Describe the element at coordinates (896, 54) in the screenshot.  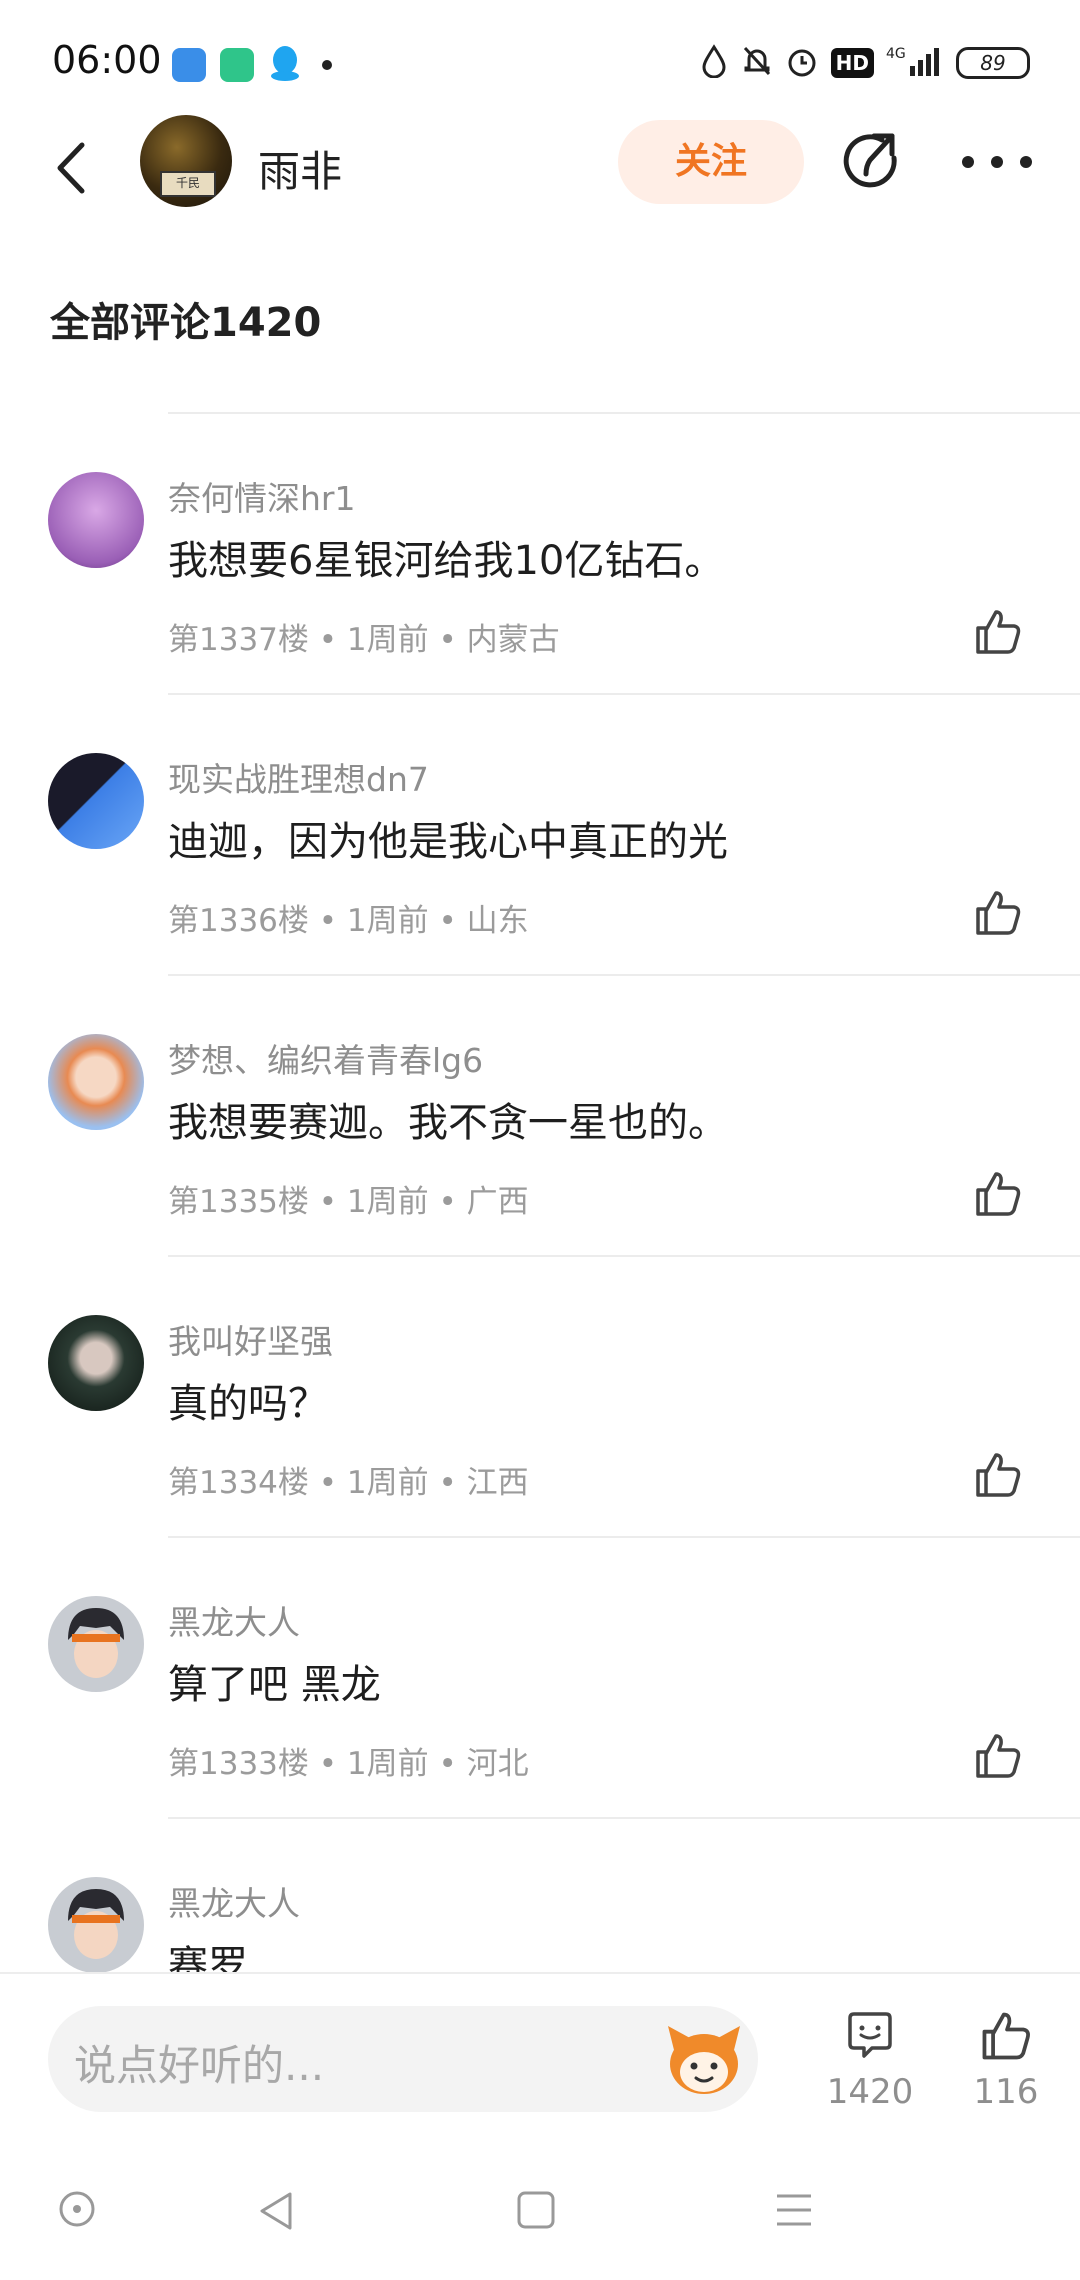
I see `svg-text: 4G` at that location.